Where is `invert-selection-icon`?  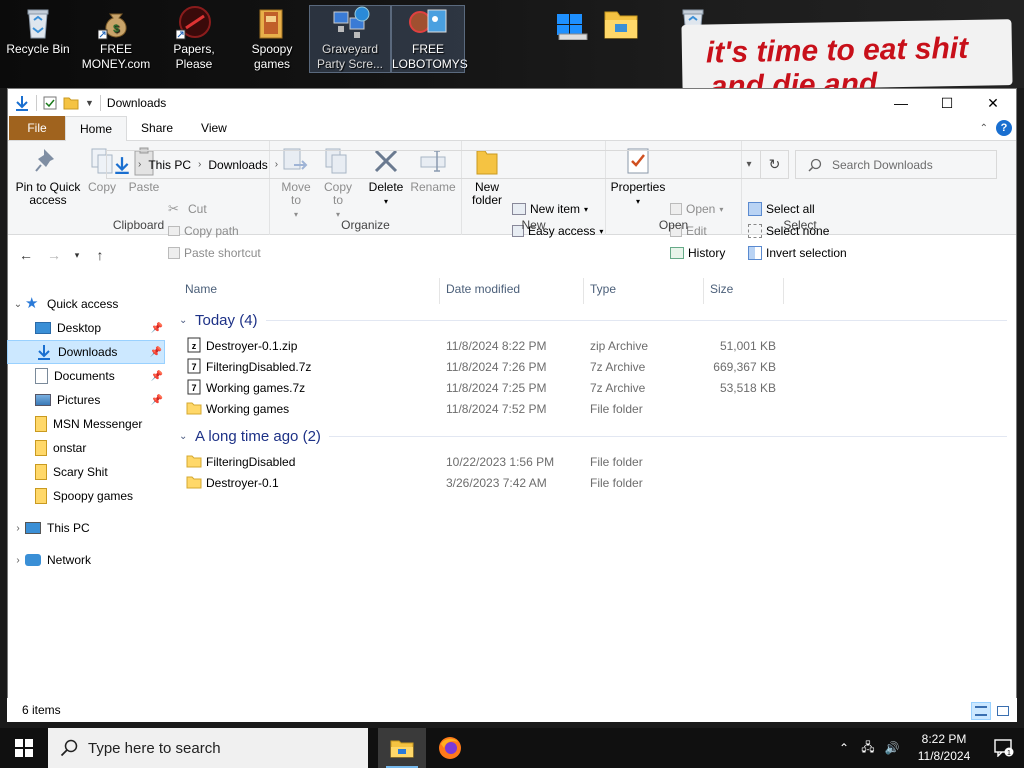 invert-selection-icon is located at coordinates (755, 253).